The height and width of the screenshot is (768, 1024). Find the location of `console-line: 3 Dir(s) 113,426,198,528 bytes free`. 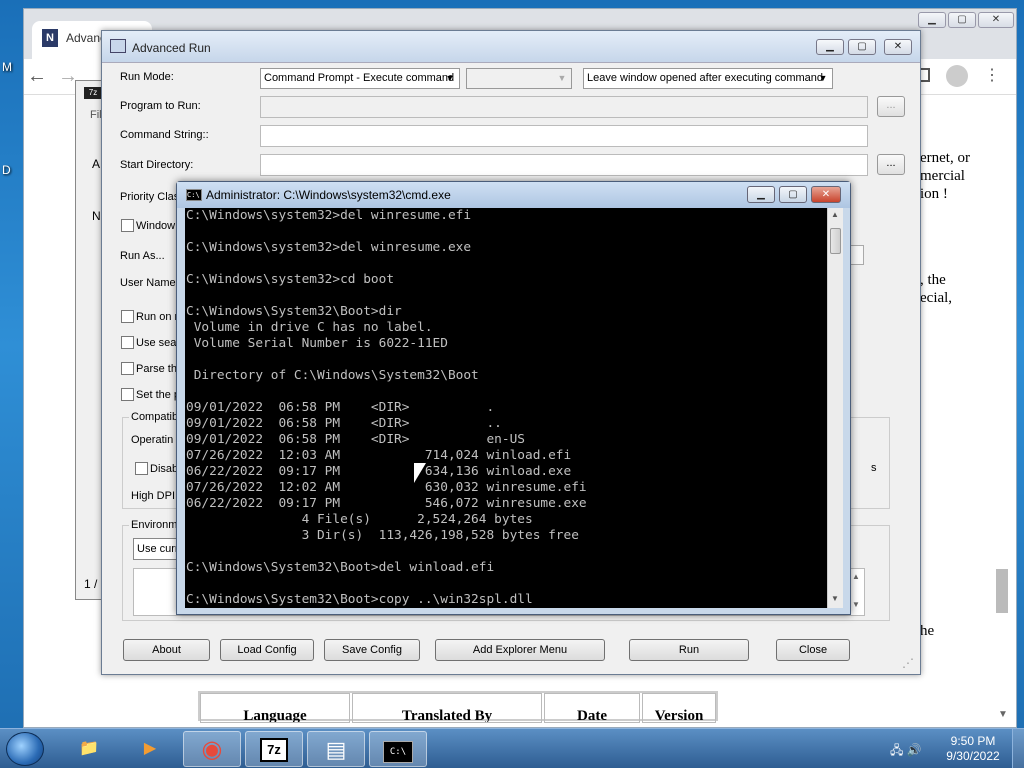

console-line: 3 Dir(s) 113,426,198,528 bytes free is located at coordinates (382, 535).